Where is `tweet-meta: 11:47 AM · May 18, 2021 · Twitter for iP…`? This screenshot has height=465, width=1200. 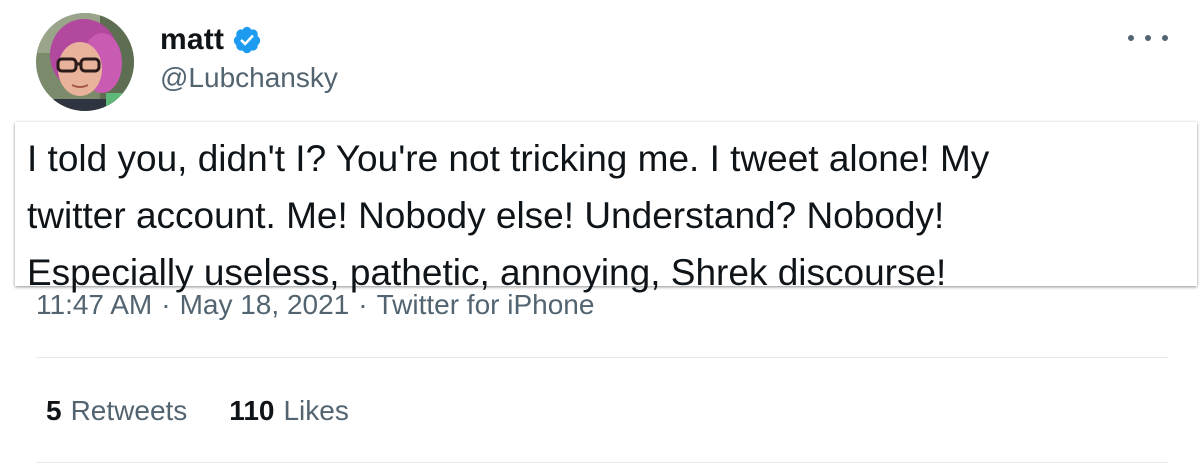
tweet-meta: 11:47 AM · May 18, 2021 · Twitter for iP… is located at coordinates (315, 305).